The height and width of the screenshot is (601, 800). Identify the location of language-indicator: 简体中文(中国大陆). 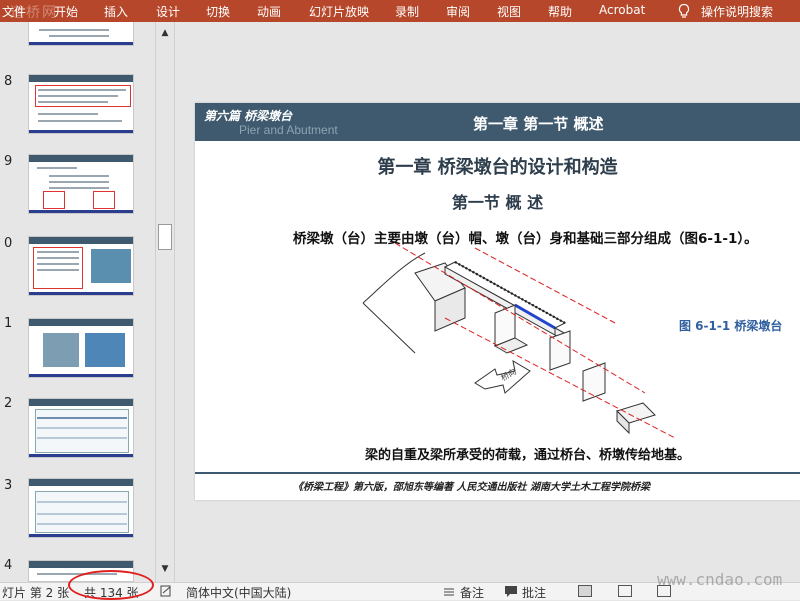
(238, 592).